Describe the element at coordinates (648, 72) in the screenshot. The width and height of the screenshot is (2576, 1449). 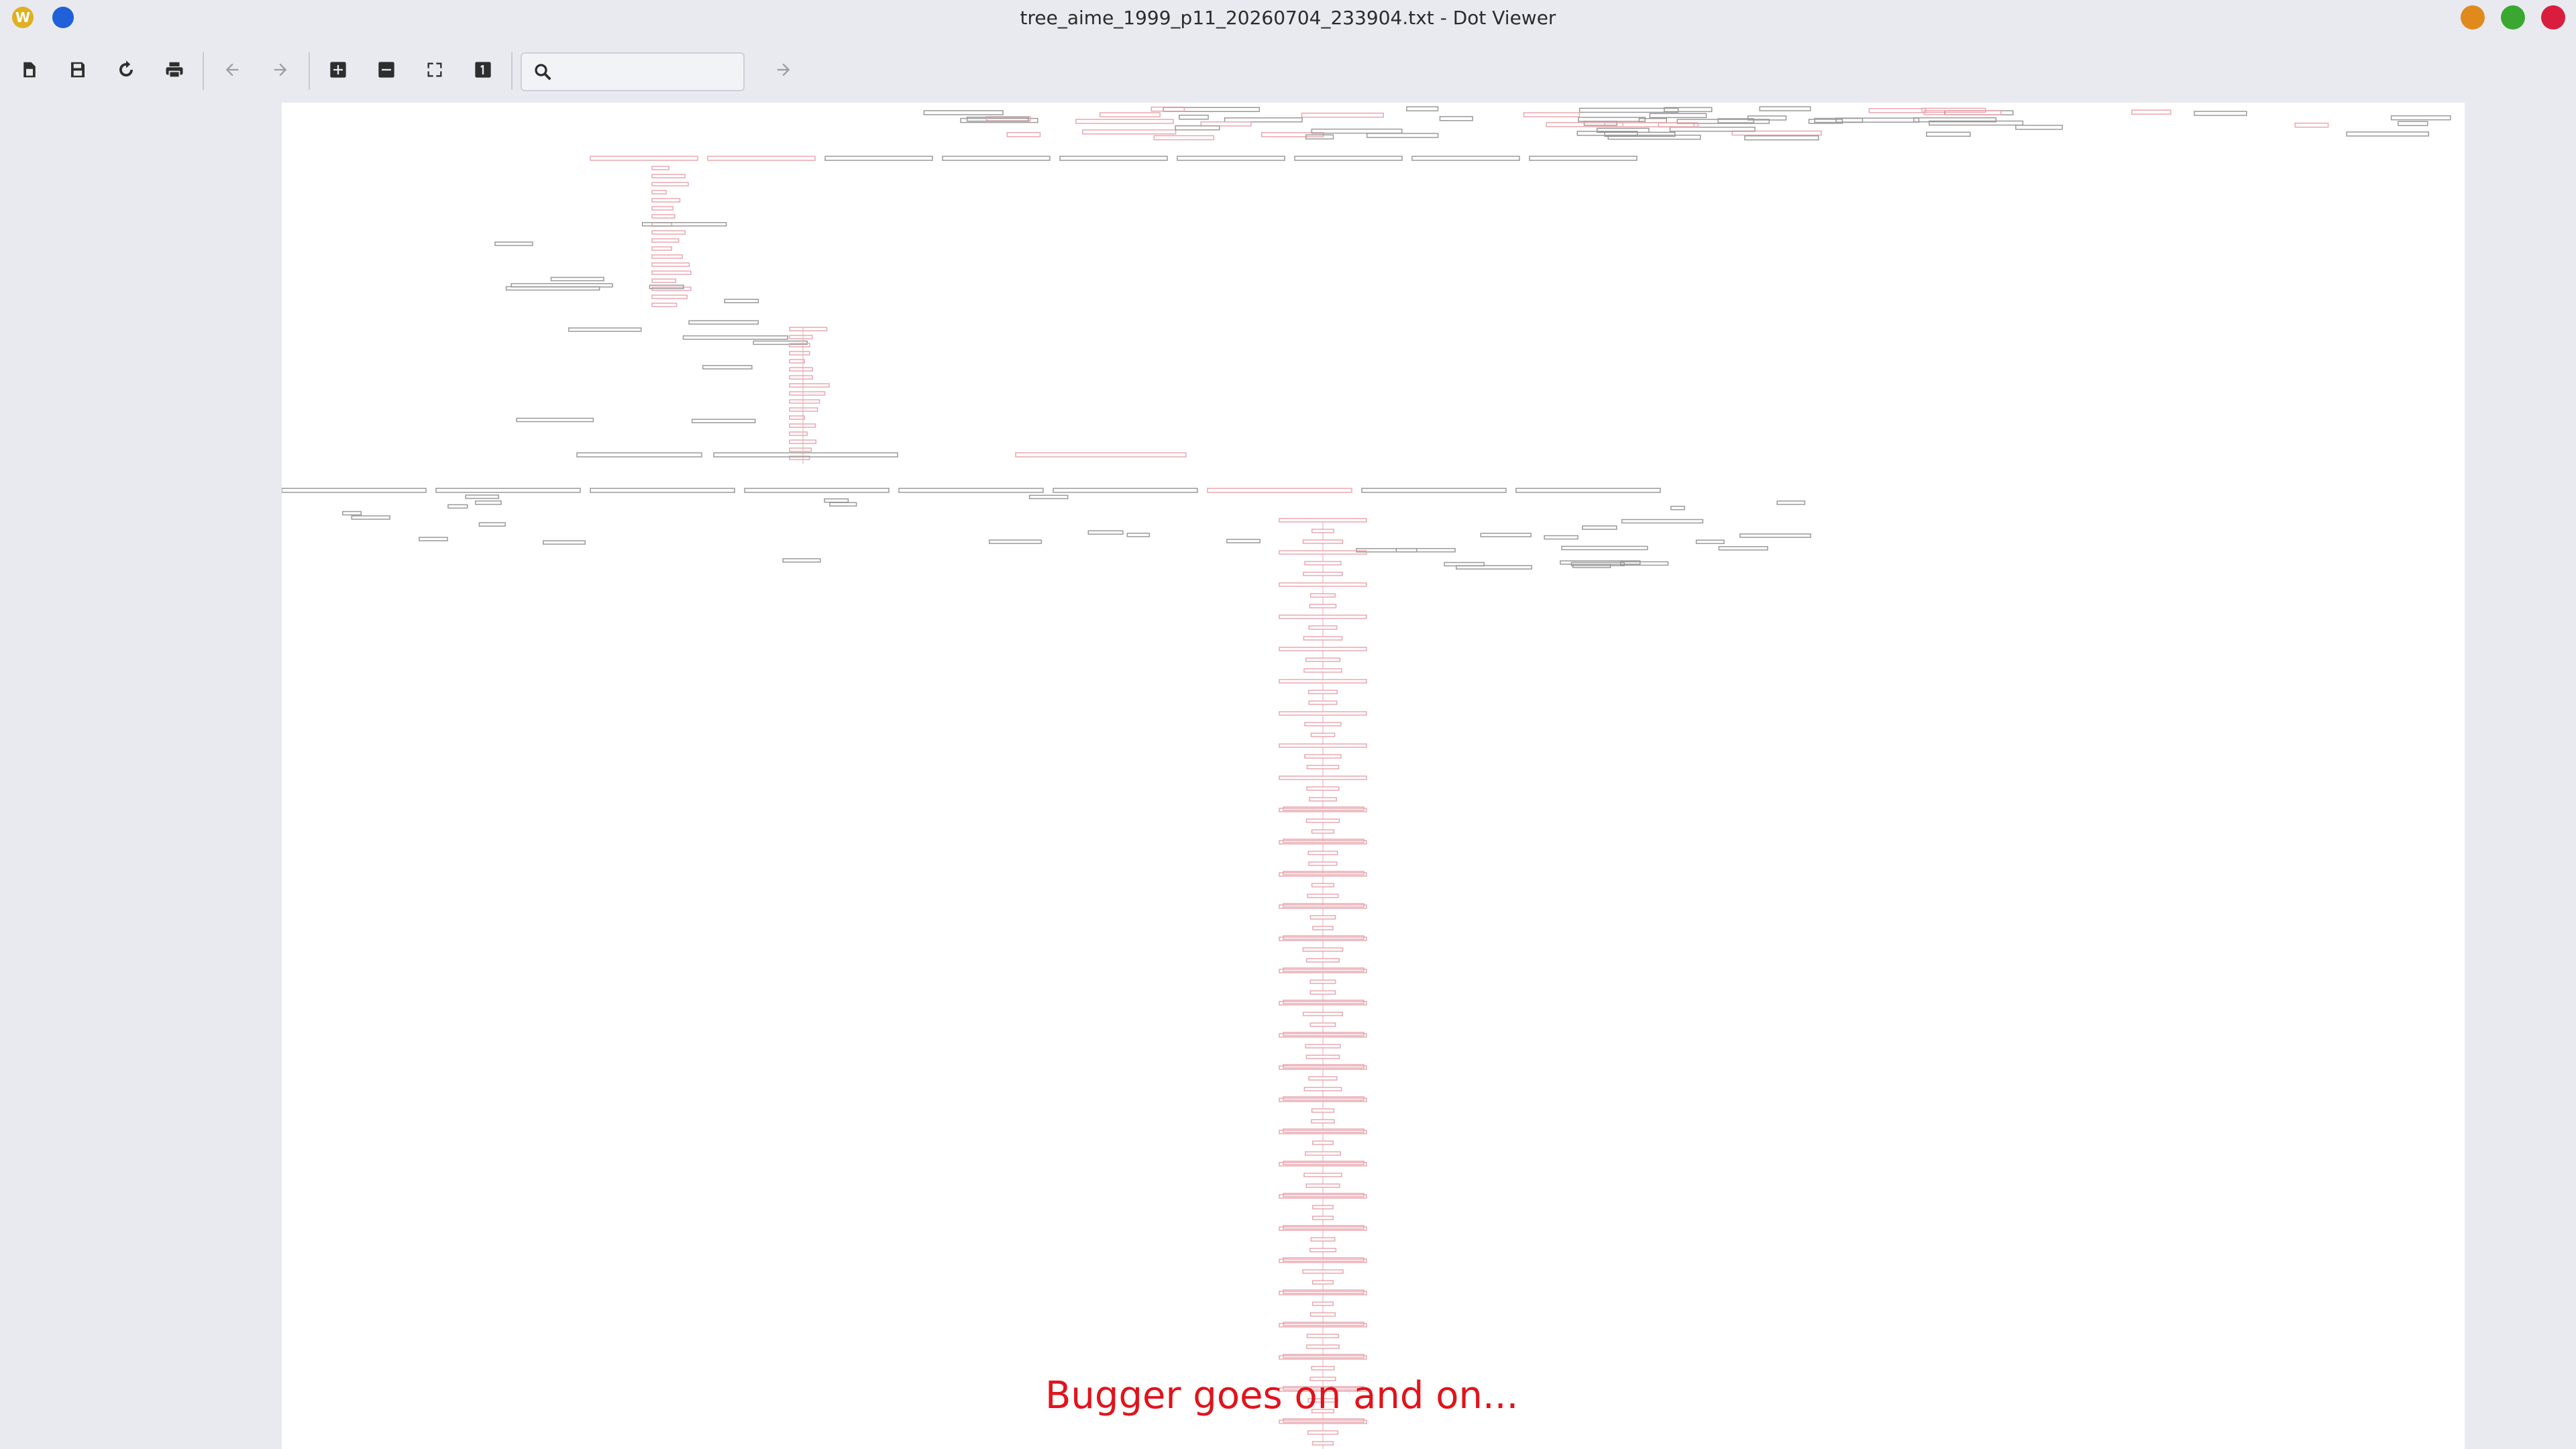
I see `search-input` at that location.